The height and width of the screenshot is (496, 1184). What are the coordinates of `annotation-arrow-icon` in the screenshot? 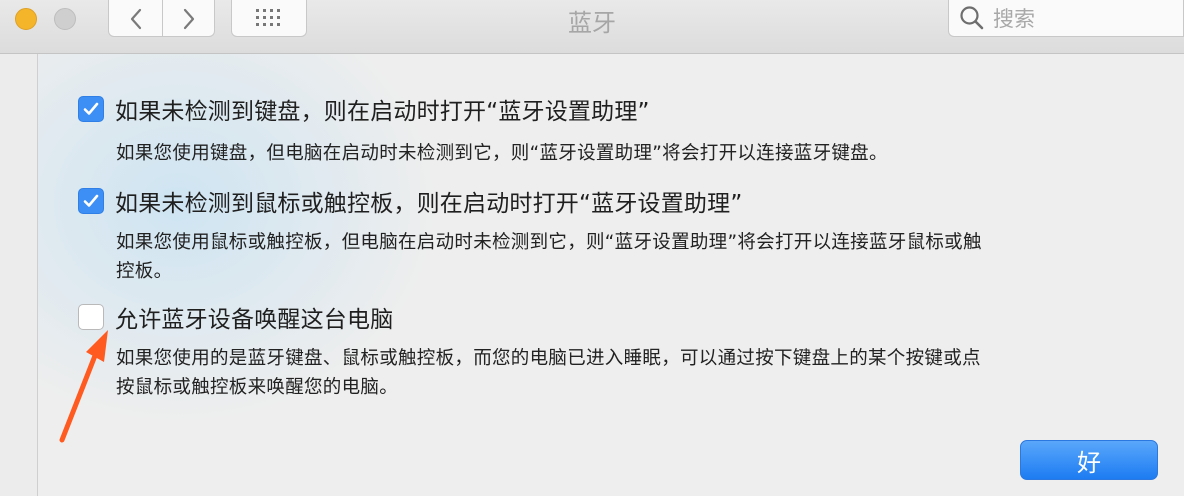 It's located at (83, 386).